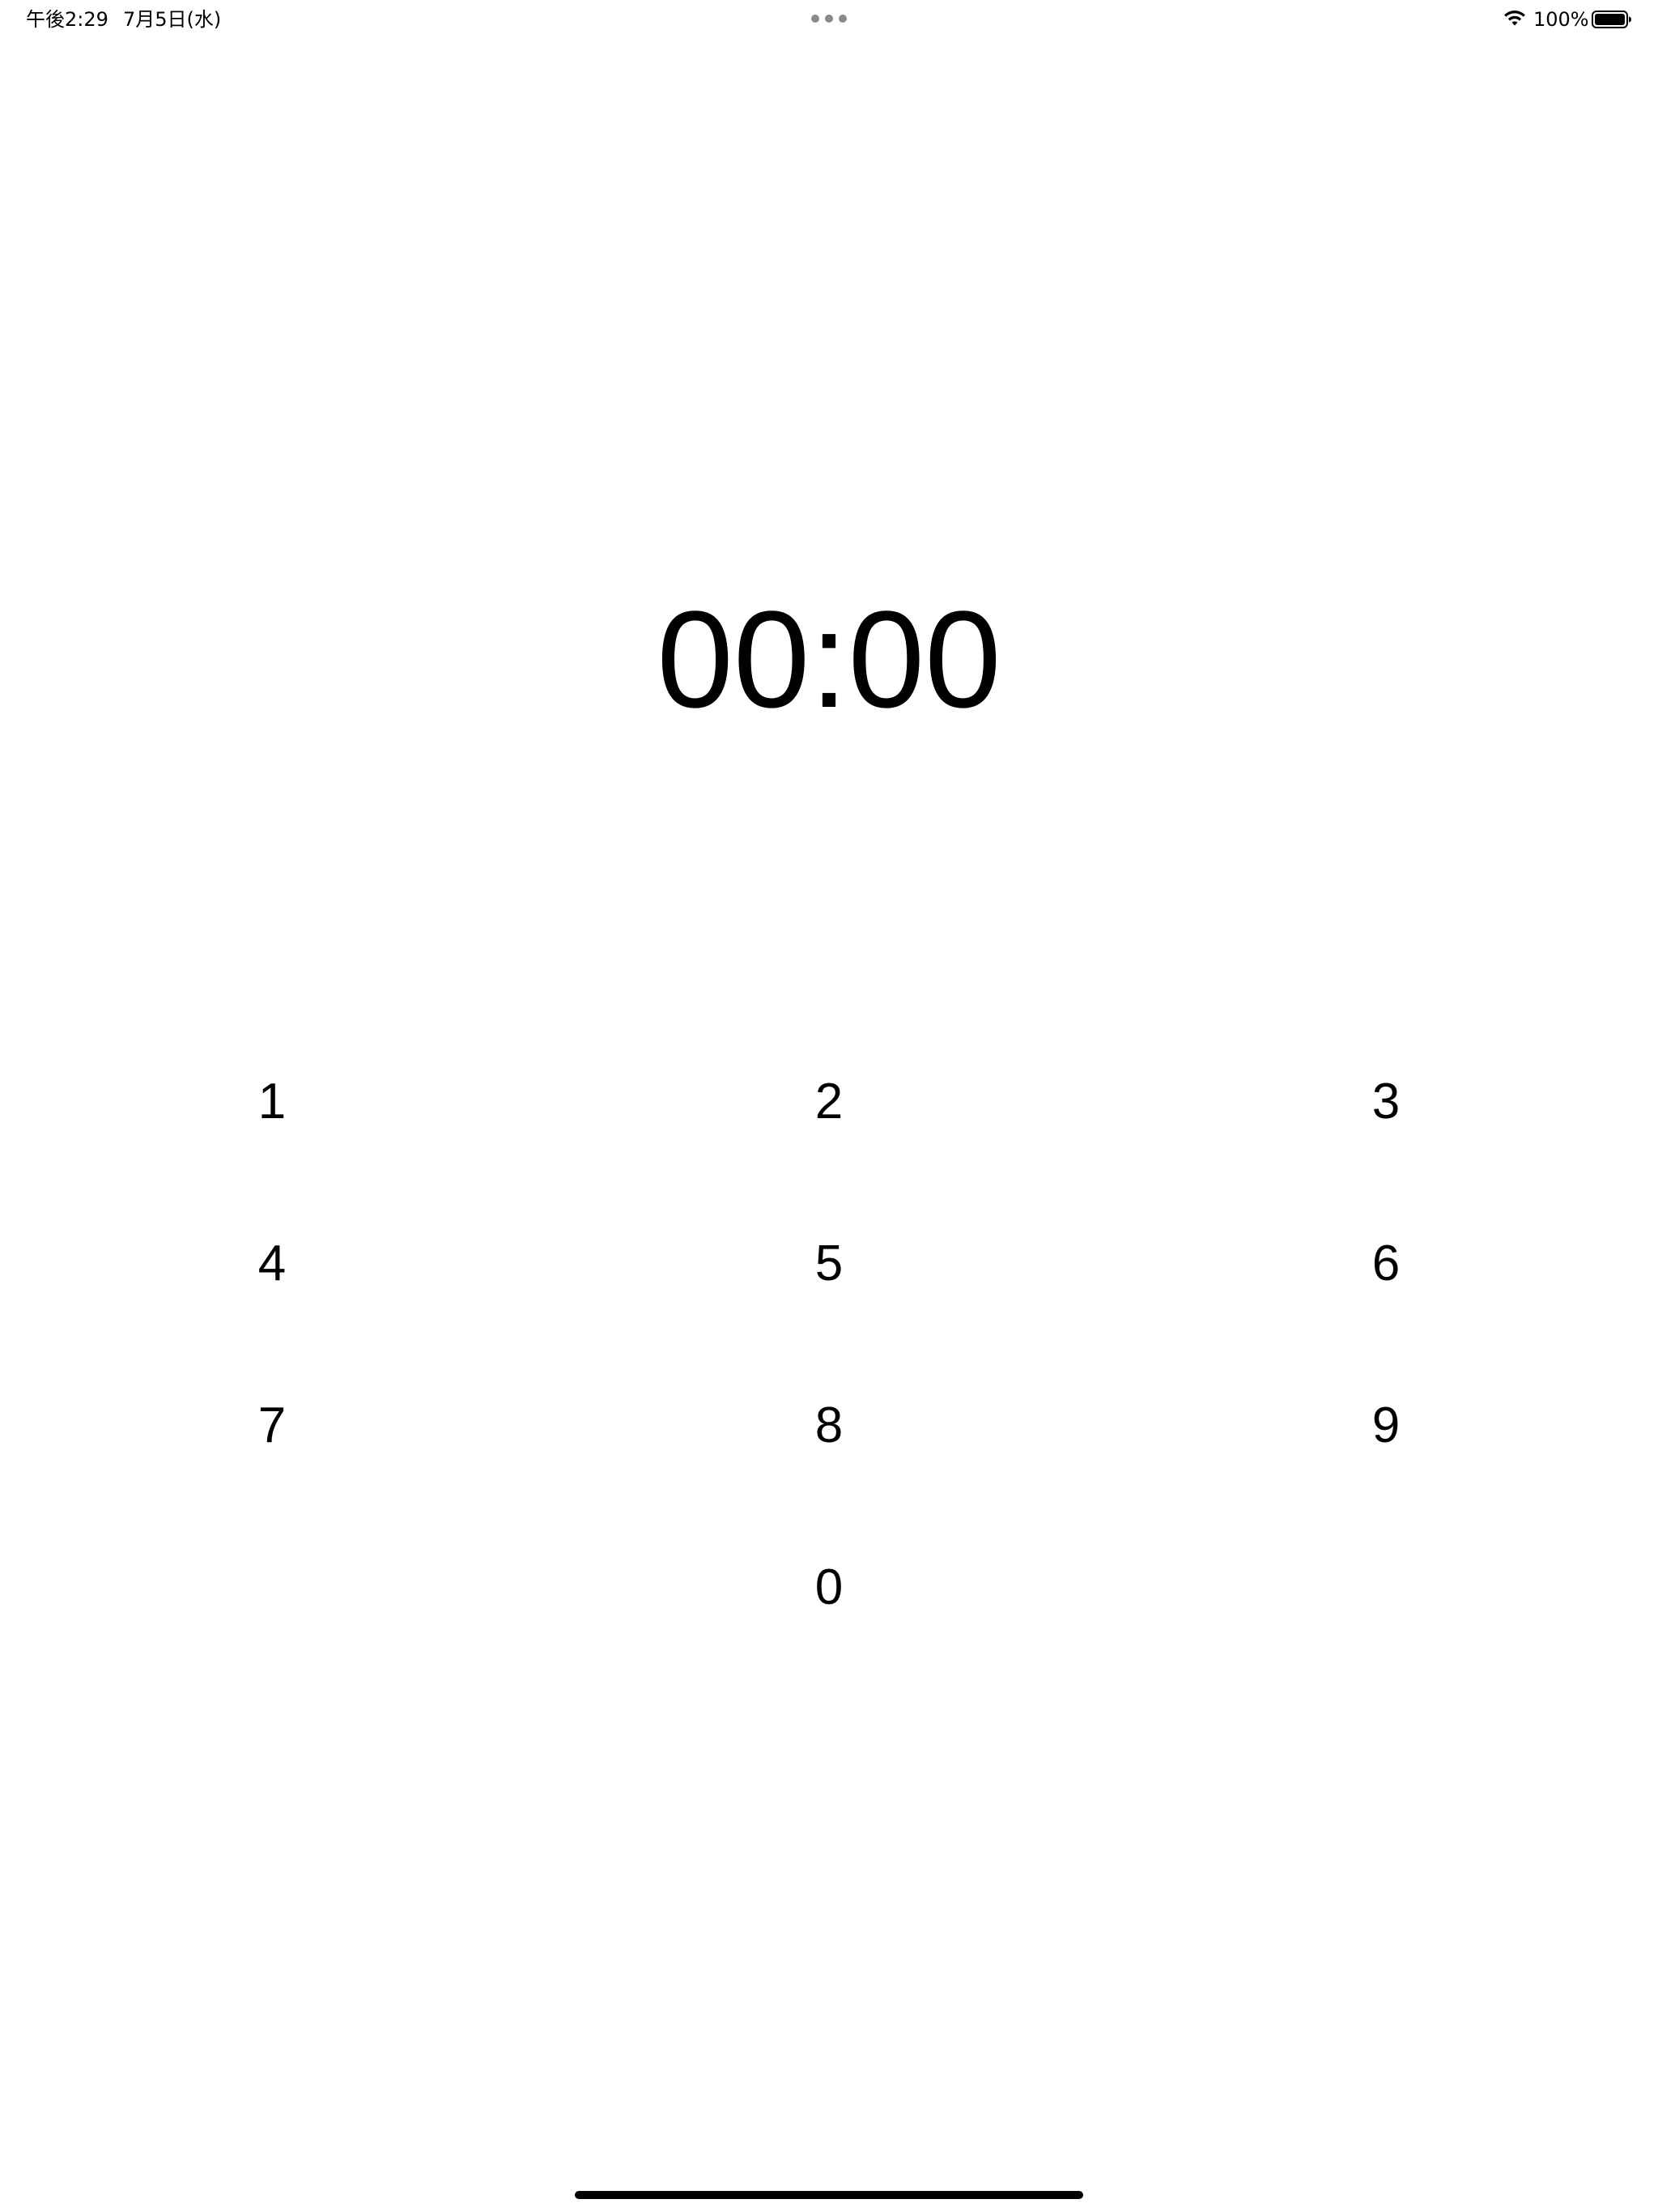 The height and width of the screenshot is (2212, 1658). I want to click on multitasking-dots-icon, so click(829, 19).